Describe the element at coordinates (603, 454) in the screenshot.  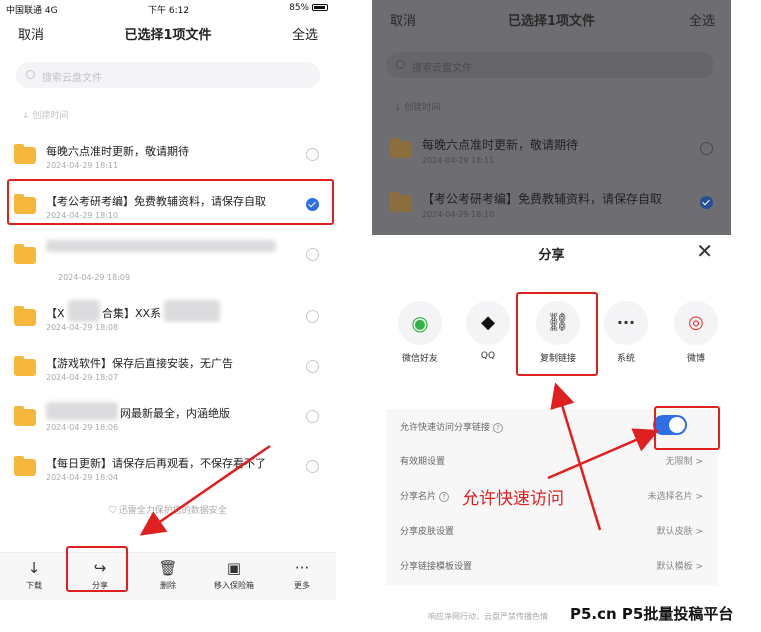
I see `arrow-to-toggle` at that location.